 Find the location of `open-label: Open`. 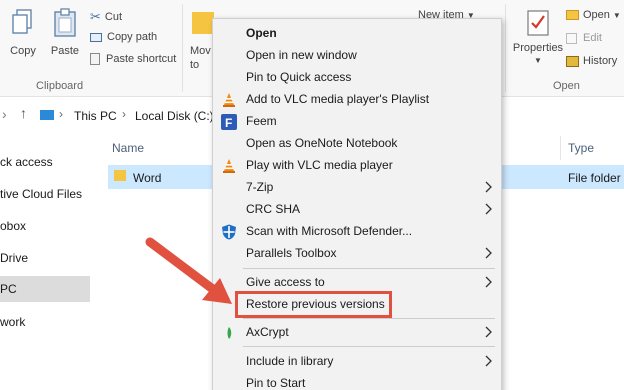

open-label: Open is located at coordinates (596, 15).